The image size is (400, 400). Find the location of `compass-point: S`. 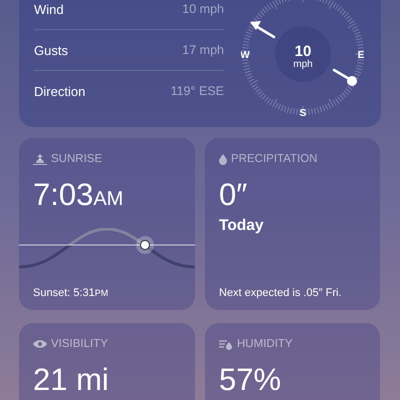

compass-point: S is located at coordinates (303, 112).